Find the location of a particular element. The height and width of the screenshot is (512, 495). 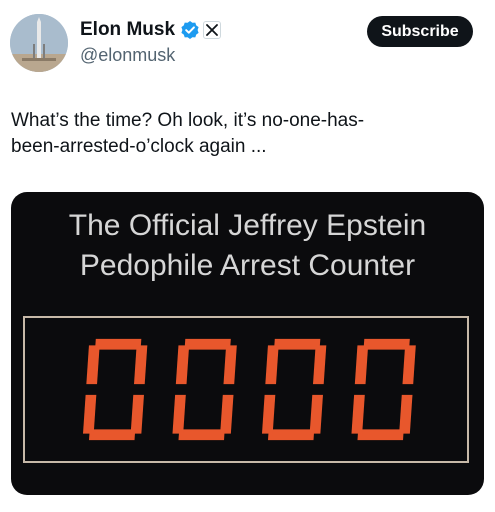

x-logo-icon is located at coordinates (212, 30).